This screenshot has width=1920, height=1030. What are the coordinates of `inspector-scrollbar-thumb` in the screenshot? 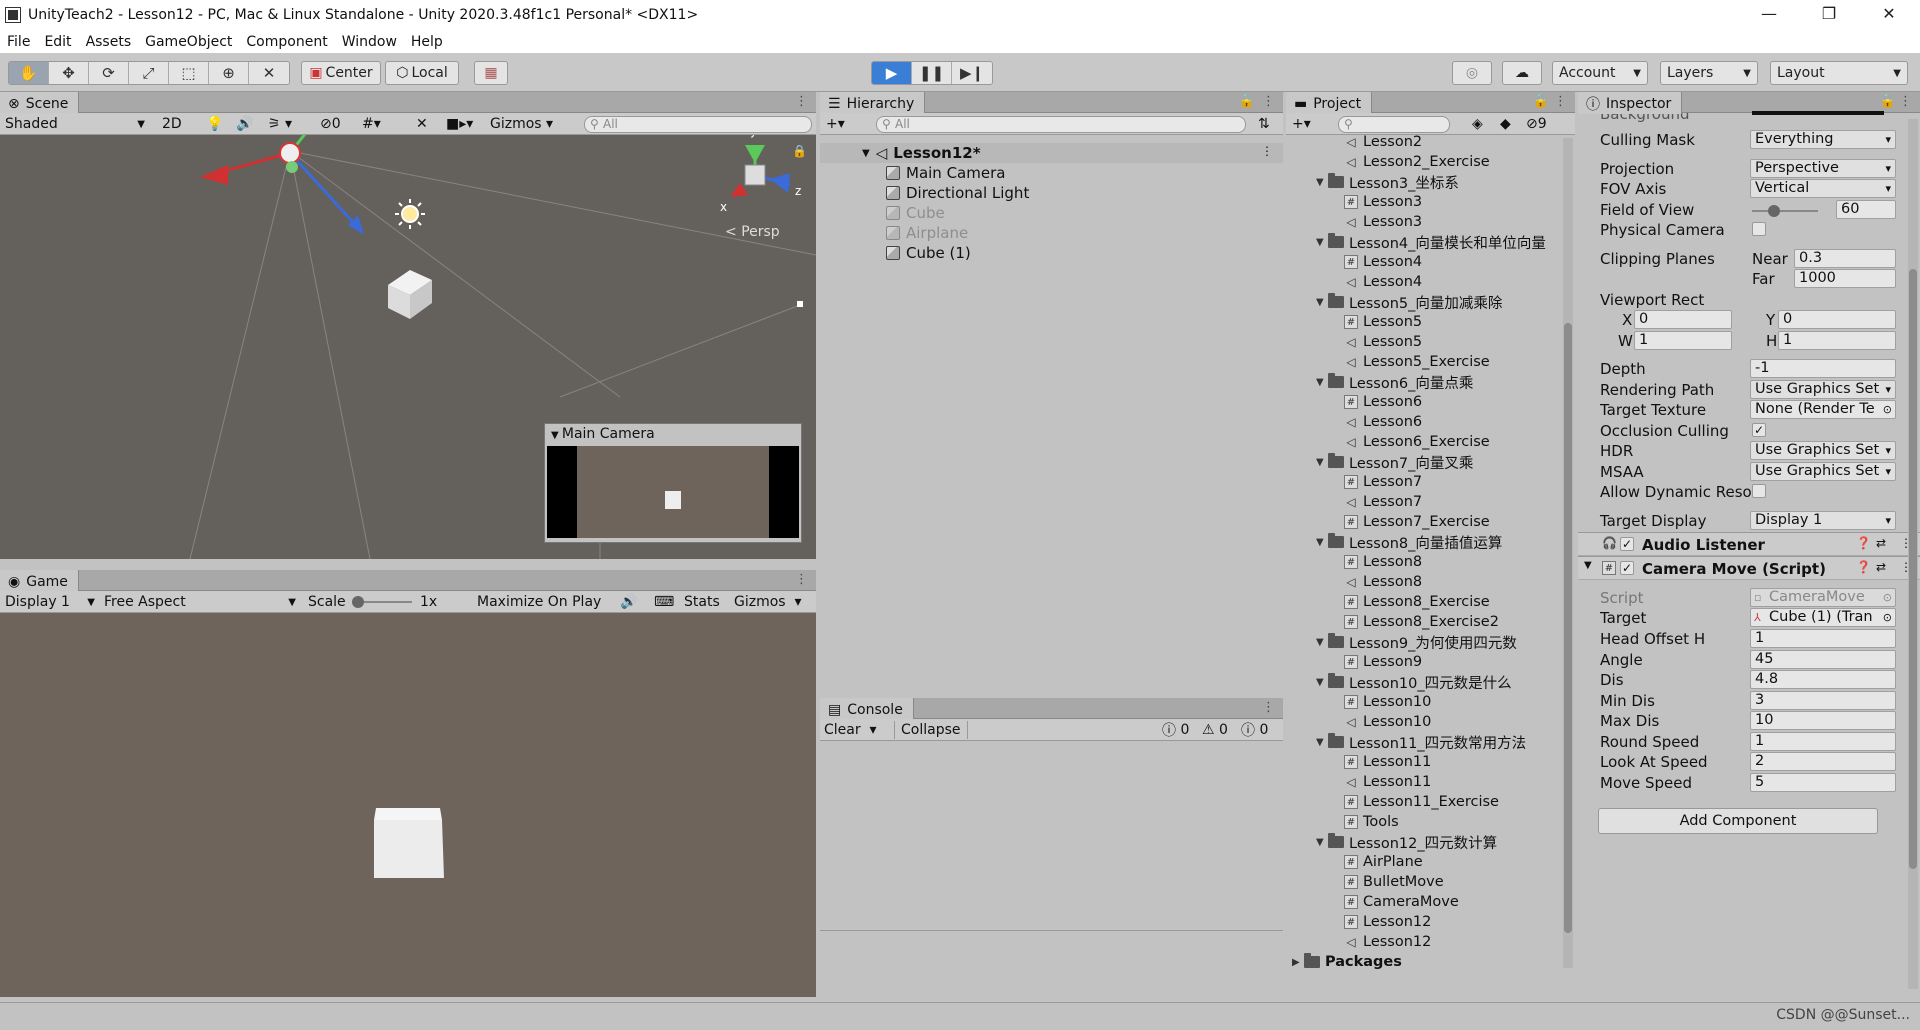 It's located at (1913, 569).